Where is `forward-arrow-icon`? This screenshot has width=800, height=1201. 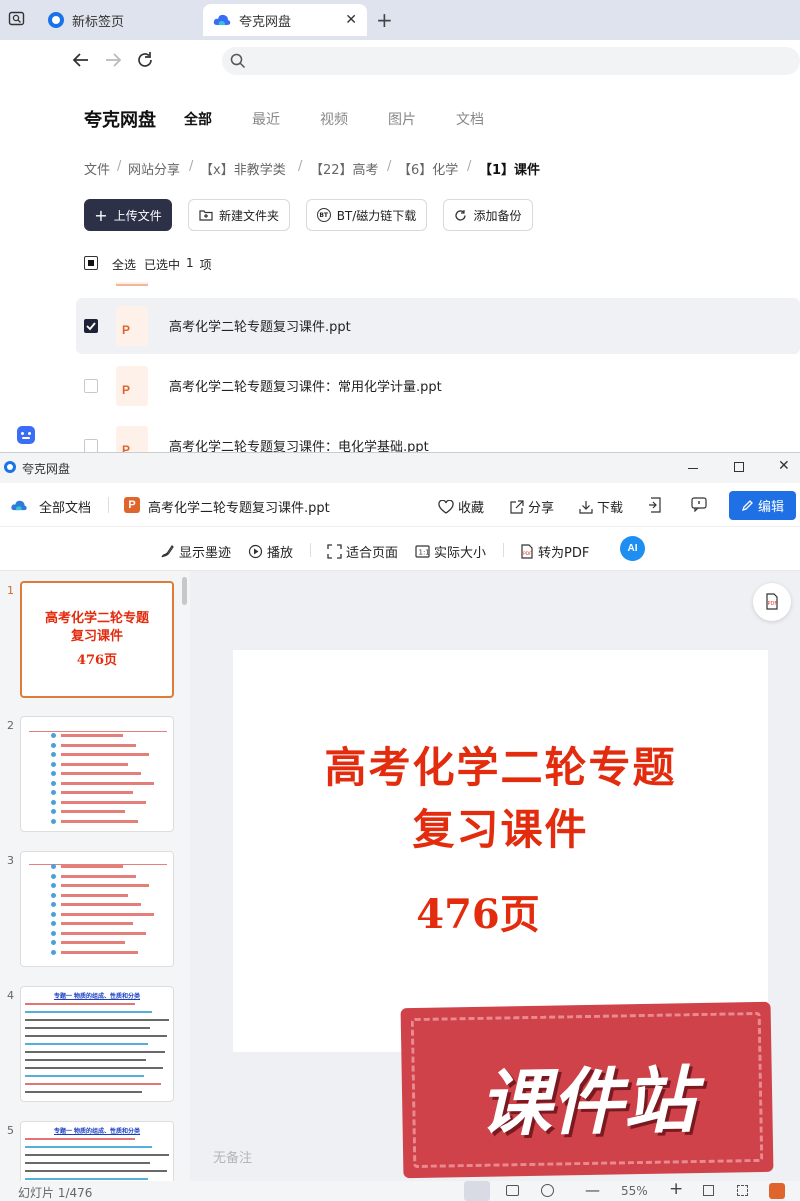 forward-arrow-icon is located at coordinates (113, 60).